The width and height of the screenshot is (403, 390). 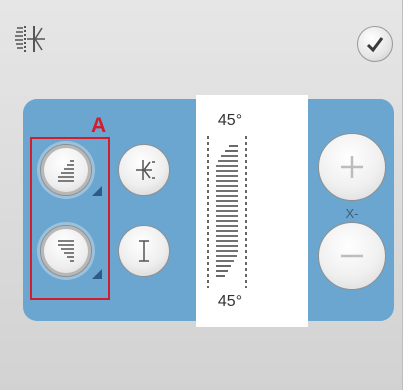 I want to click on mirror-length-button, so click(x=144, y=251).